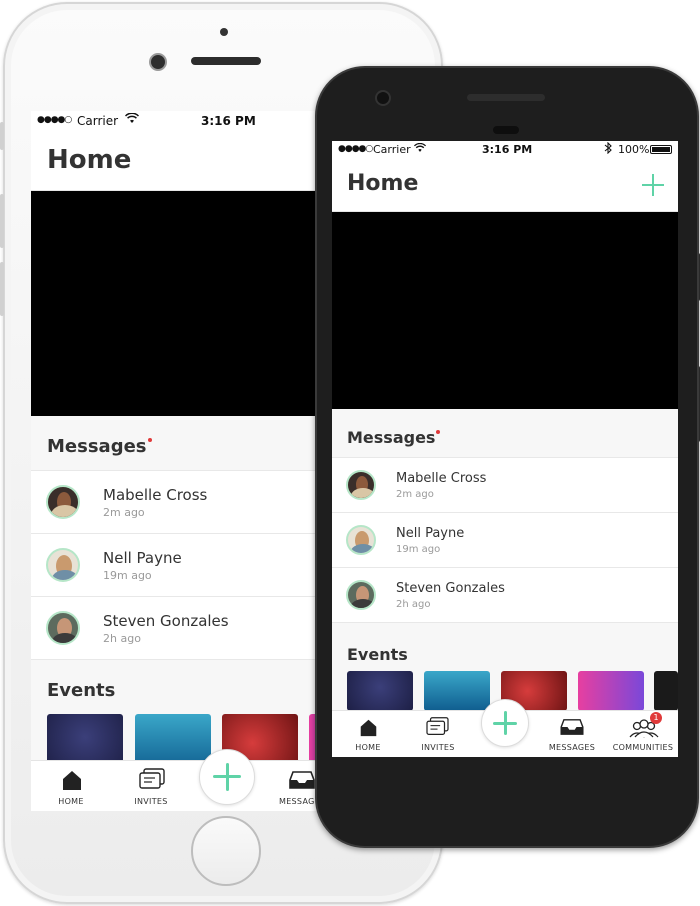 Image resolution: width=700 pixels, height=906 pixels. What do you see at coordinates (2, 221) in the screenshot?
I see `volume-up-button` at bounding box center [2, 221].